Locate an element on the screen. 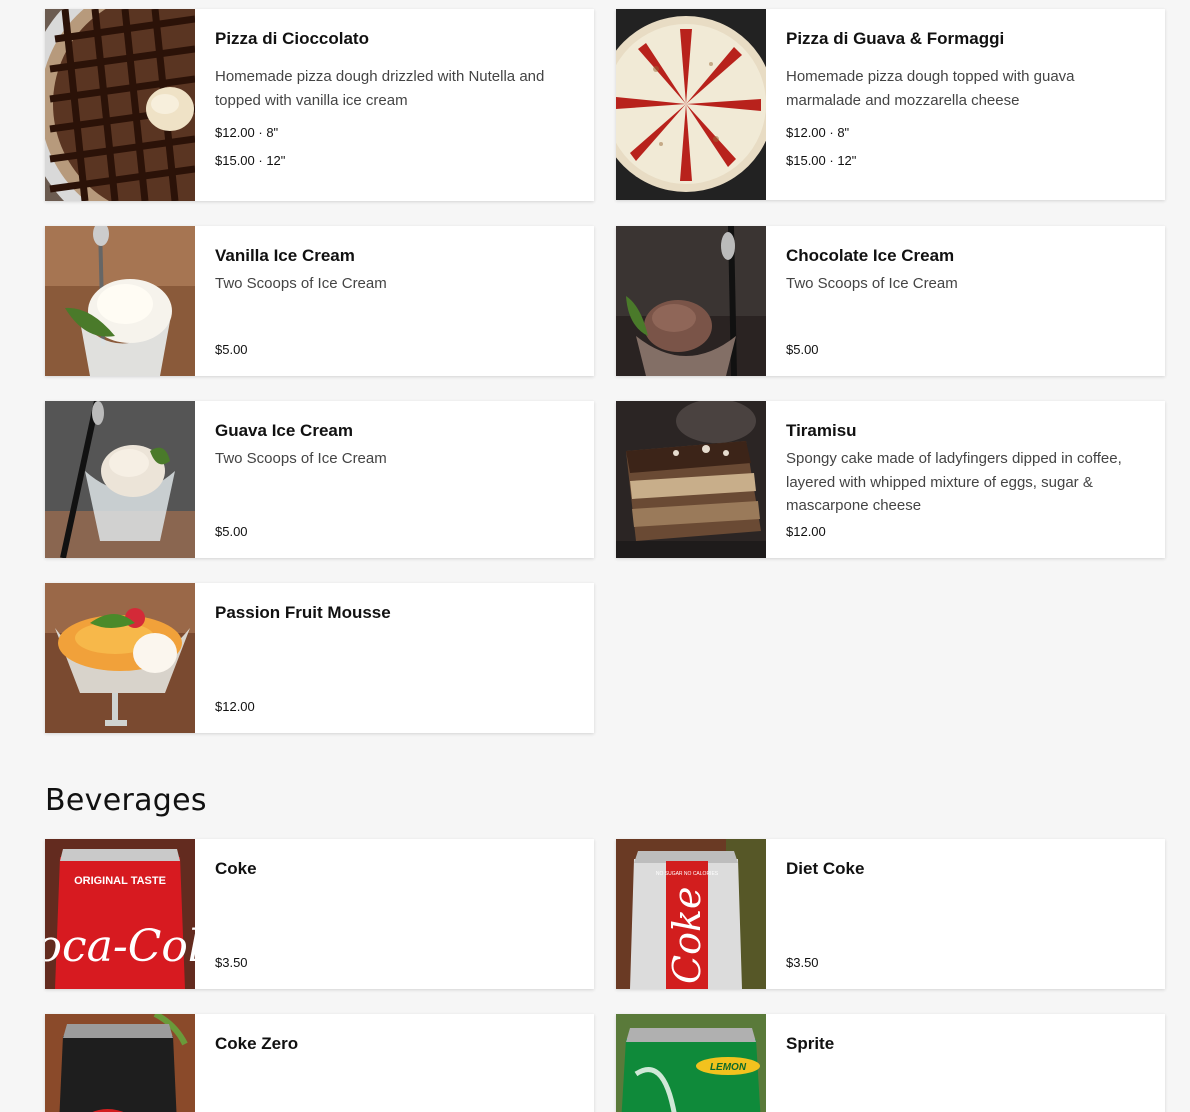 The image size is (1190, 1112). tiramisu-photo is located at coordinates (691, 479).